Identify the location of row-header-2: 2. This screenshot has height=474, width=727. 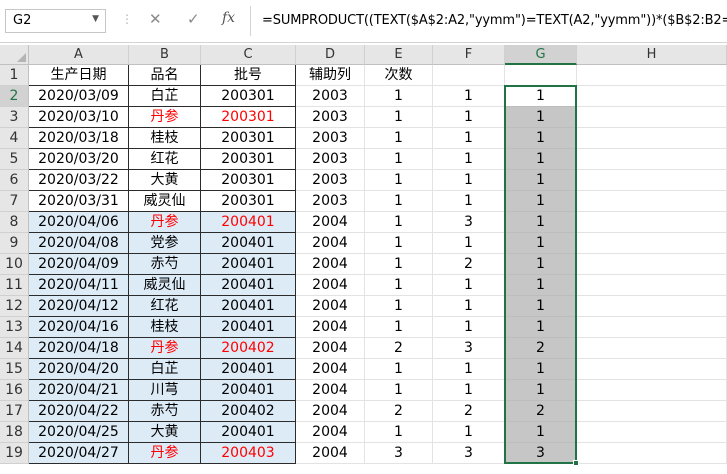
(14, 96).